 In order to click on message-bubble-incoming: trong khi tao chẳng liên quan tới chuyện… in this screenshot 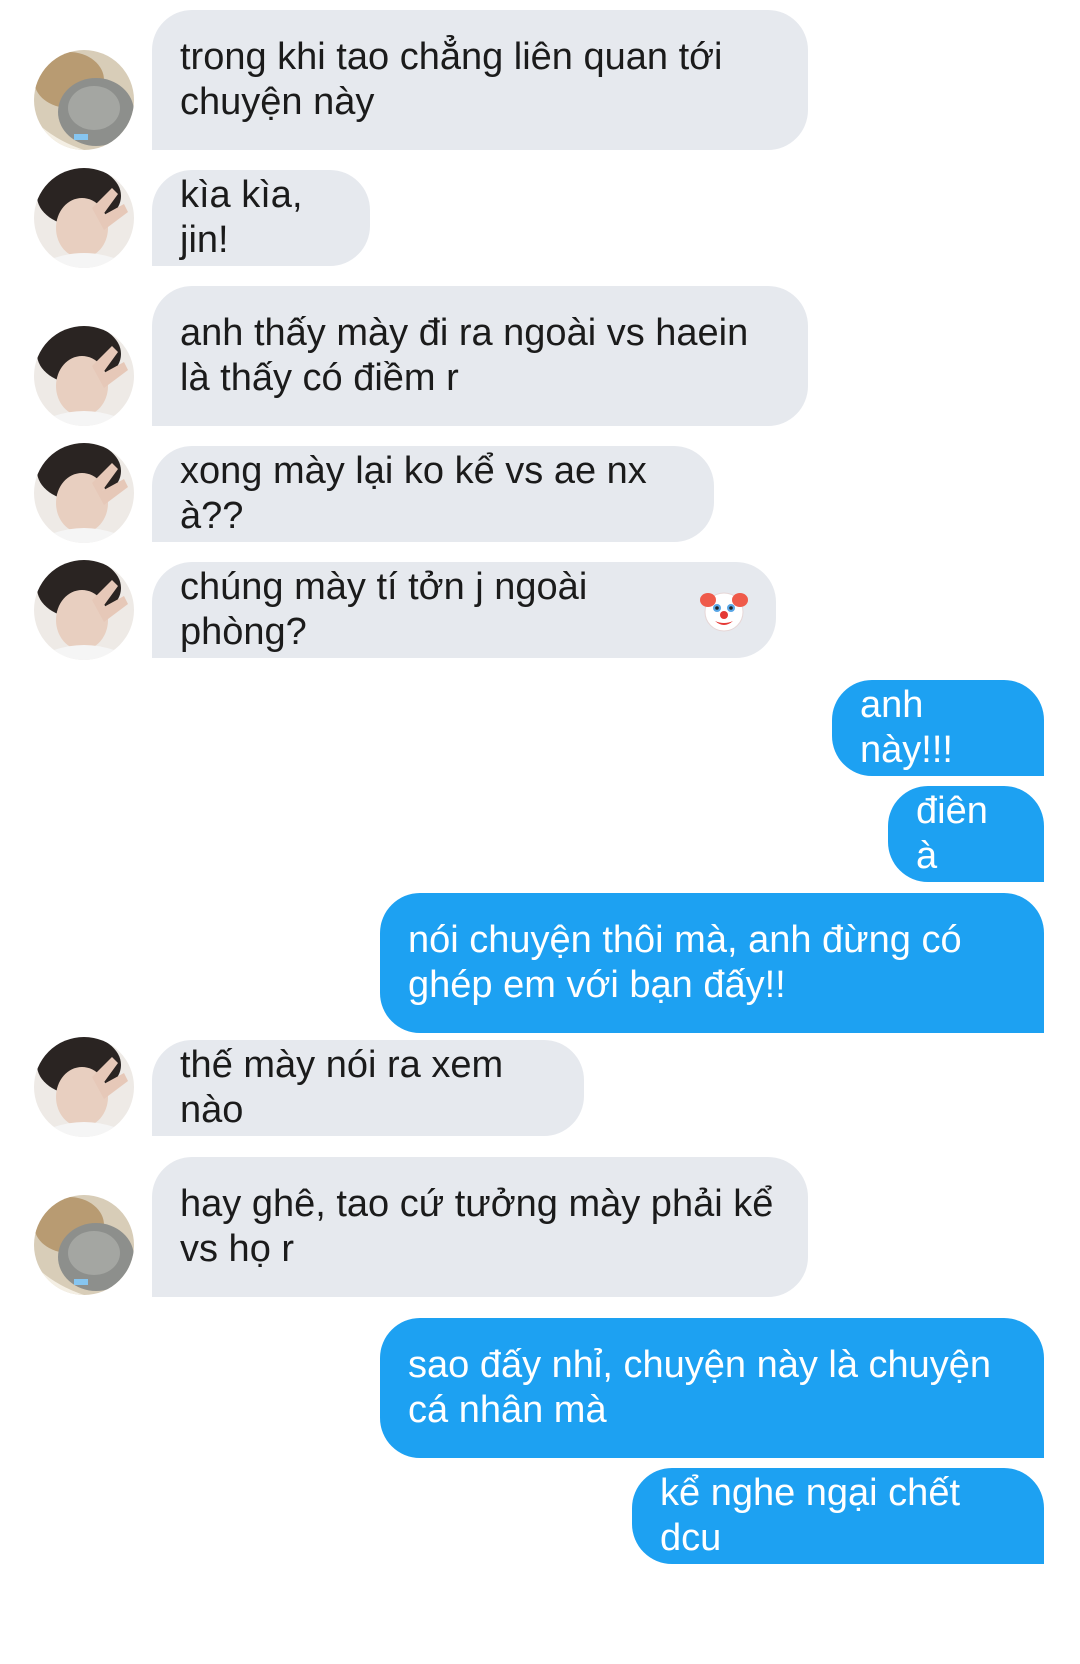, I will do `click(480, 80)`.